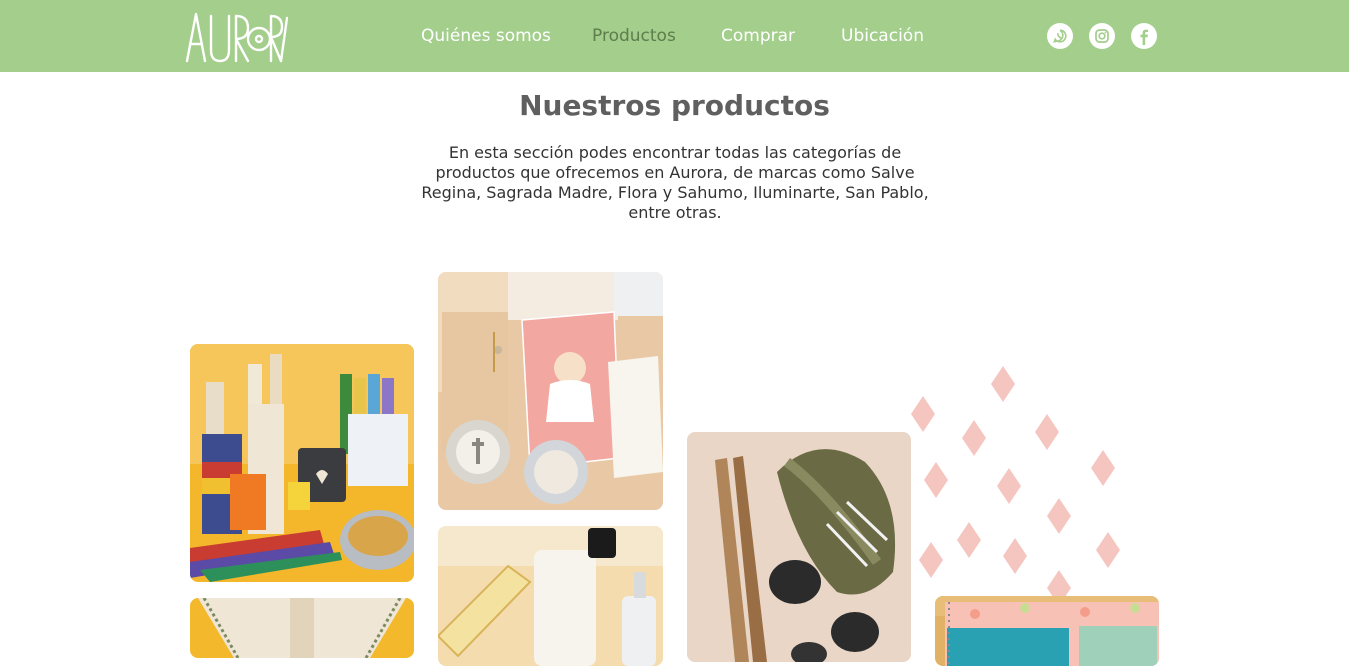  I want to click on communion-cards-image, so click(550, 391).